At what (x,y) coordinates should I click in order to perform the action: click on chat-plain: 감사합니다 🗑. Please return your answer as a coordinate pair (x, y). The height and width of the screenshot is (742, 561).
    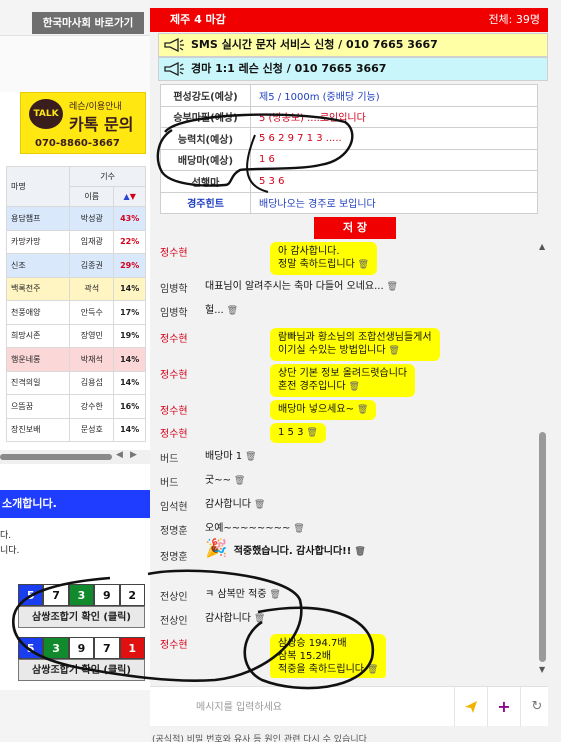
    Looking at the image, I should click on (235, 505).